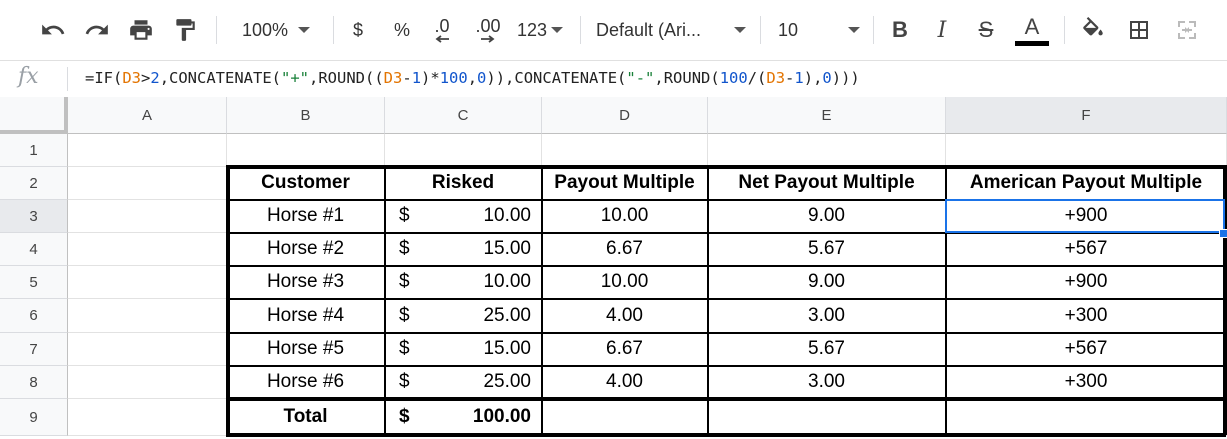 The width and height of the screenshot is (1227, 439). I want to click on column-header-e: E, so click(827, 115).